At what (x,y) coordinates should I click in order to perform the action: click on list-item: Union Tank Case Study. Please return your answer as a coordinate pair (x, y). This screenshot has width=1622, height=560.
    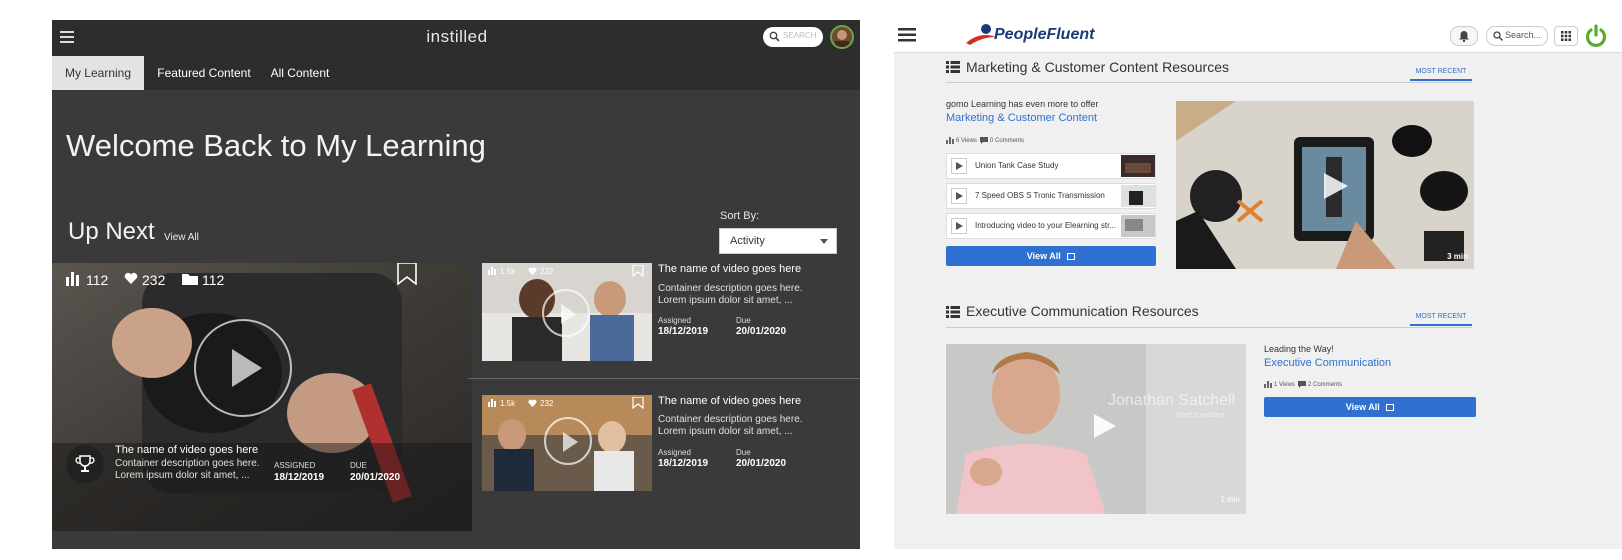
    Looking at the image, I should click on (1051, 166).